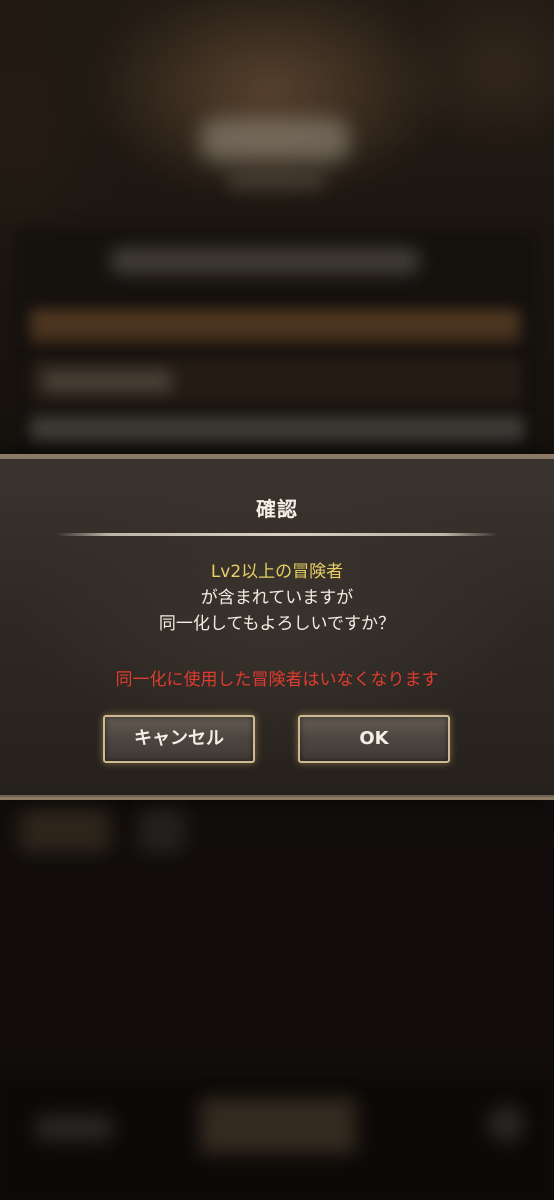  Describe the element at coordinates (277, 534) in the screenshot. I see `title-divider` at that location.